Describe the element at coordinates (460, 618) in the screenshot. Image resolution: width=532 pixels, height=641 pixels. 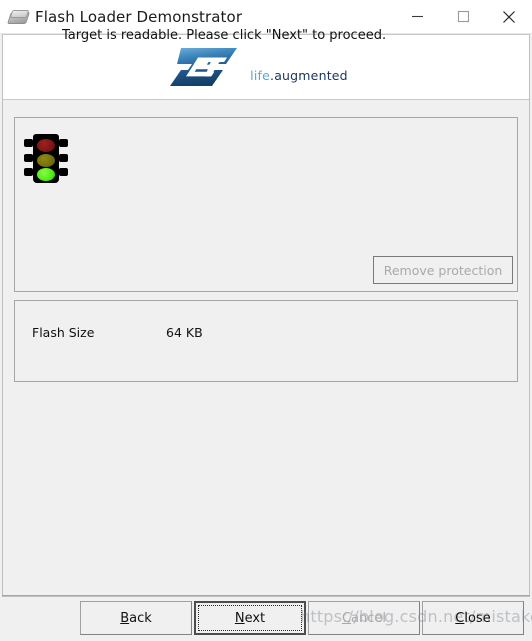
I see `close-mnemonic: C` at that location.